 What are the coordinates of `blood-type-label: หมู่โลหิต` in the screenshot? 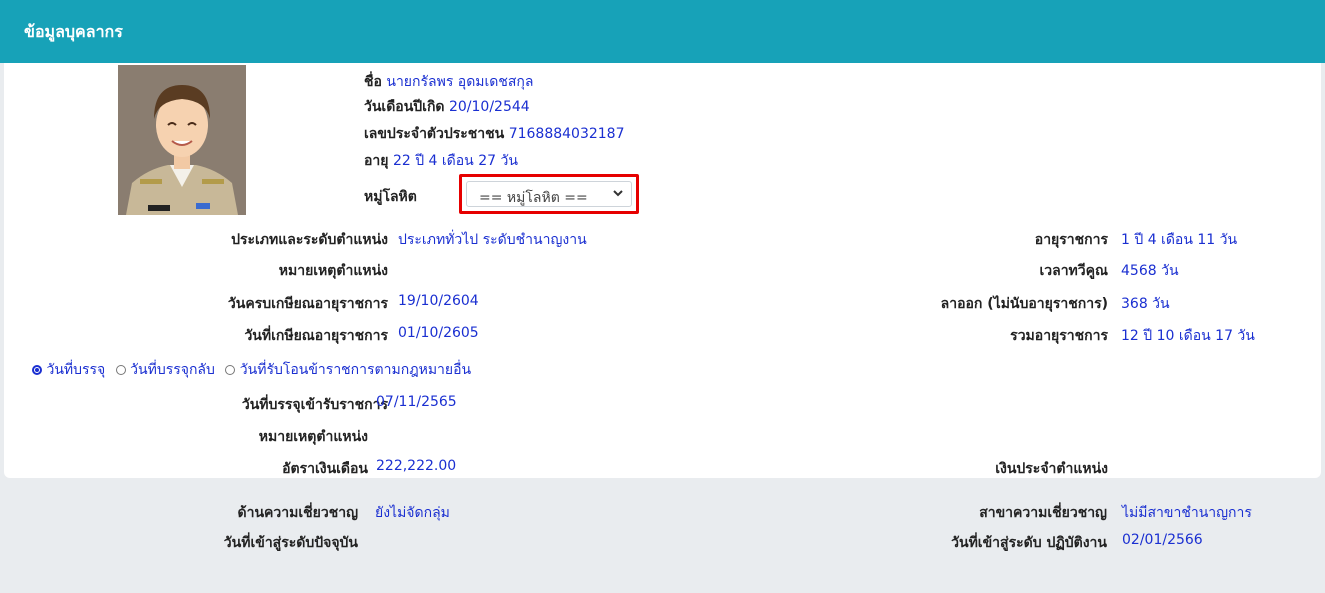 It's located at (390, 197).